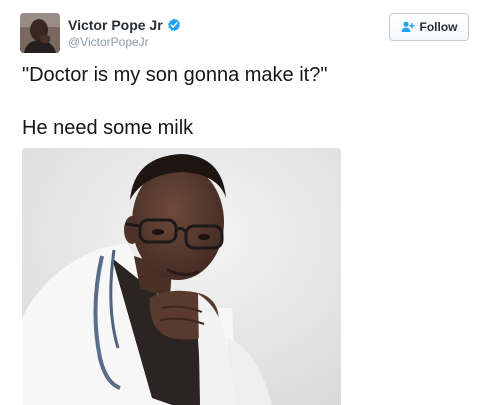  What do you see at coordinates (115, 25) in the screenshot?
I see `display-name-text: Victor Pope Jr` at bounding box center [115, 25].